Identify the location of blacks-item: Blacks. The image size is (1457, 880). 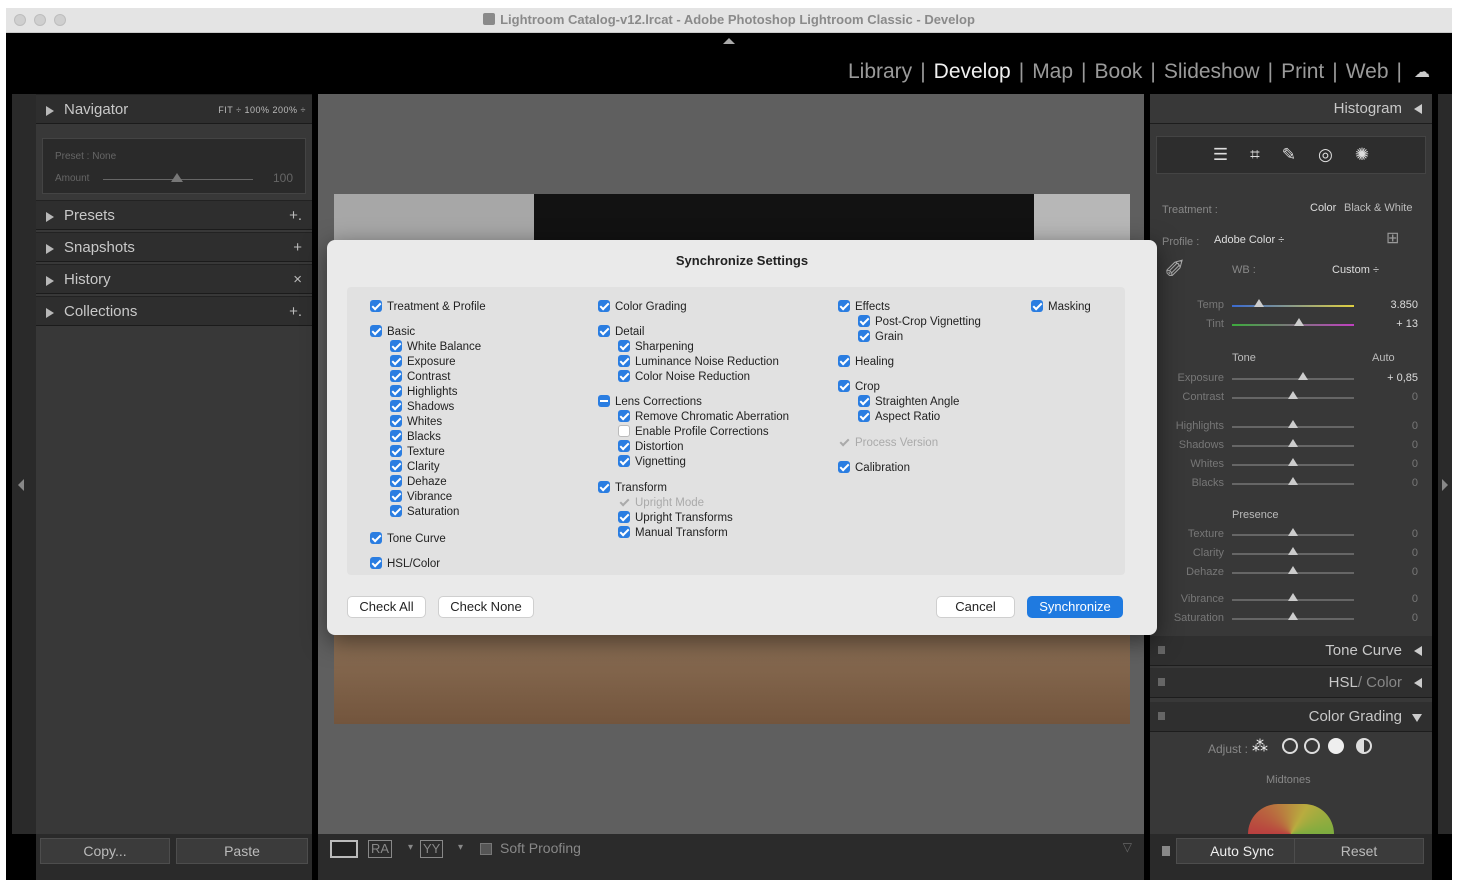
(415, 437).